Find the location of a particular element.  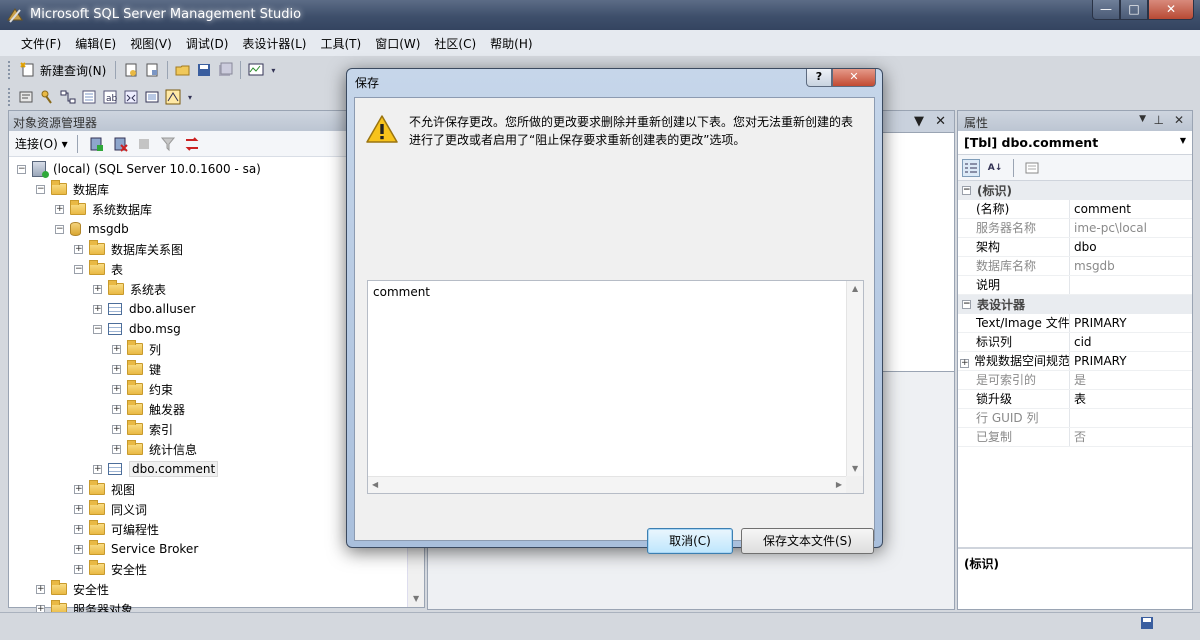

property-row: 已复制 否 is located at coordinates (1075, 437).